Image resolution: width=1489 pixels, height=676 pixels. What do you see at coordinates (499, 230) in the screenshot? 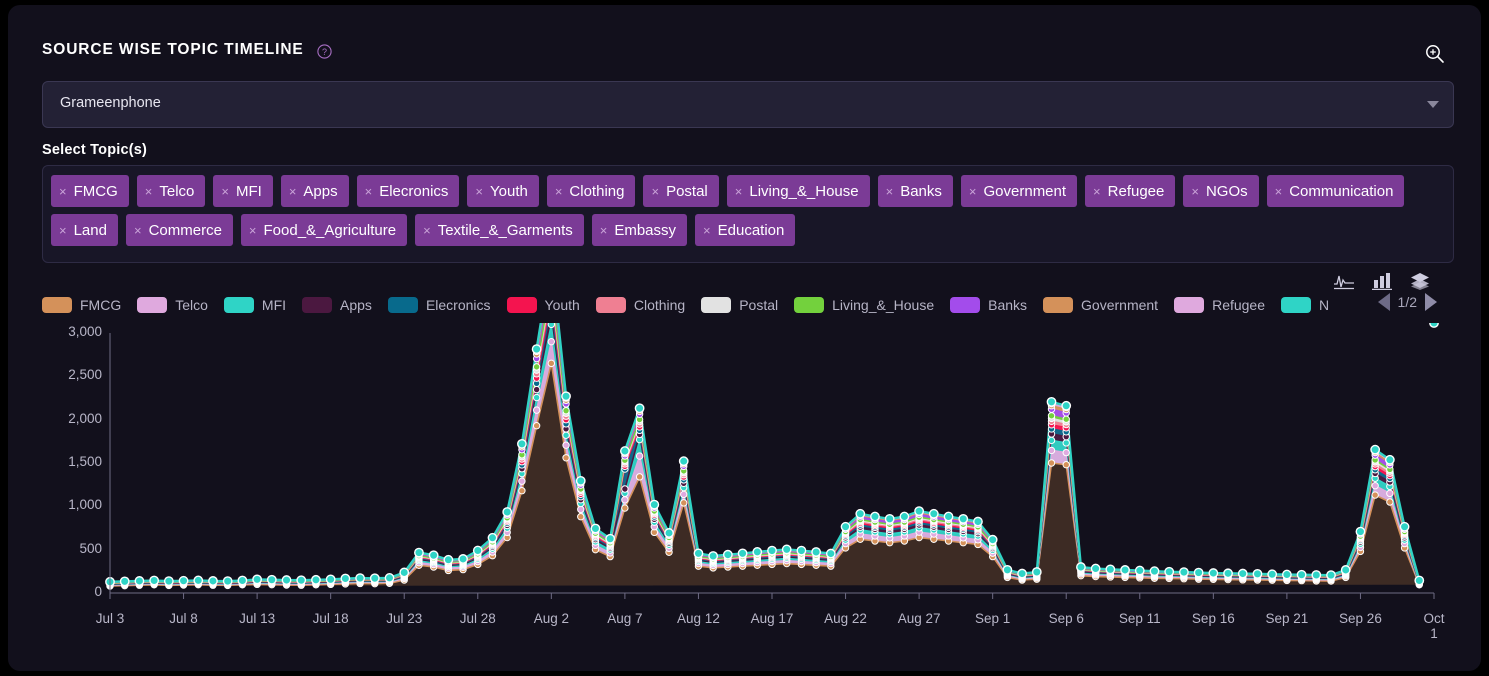
I see `topic-chip: × Textile_&_Garments` at bounding box center [499, 230].